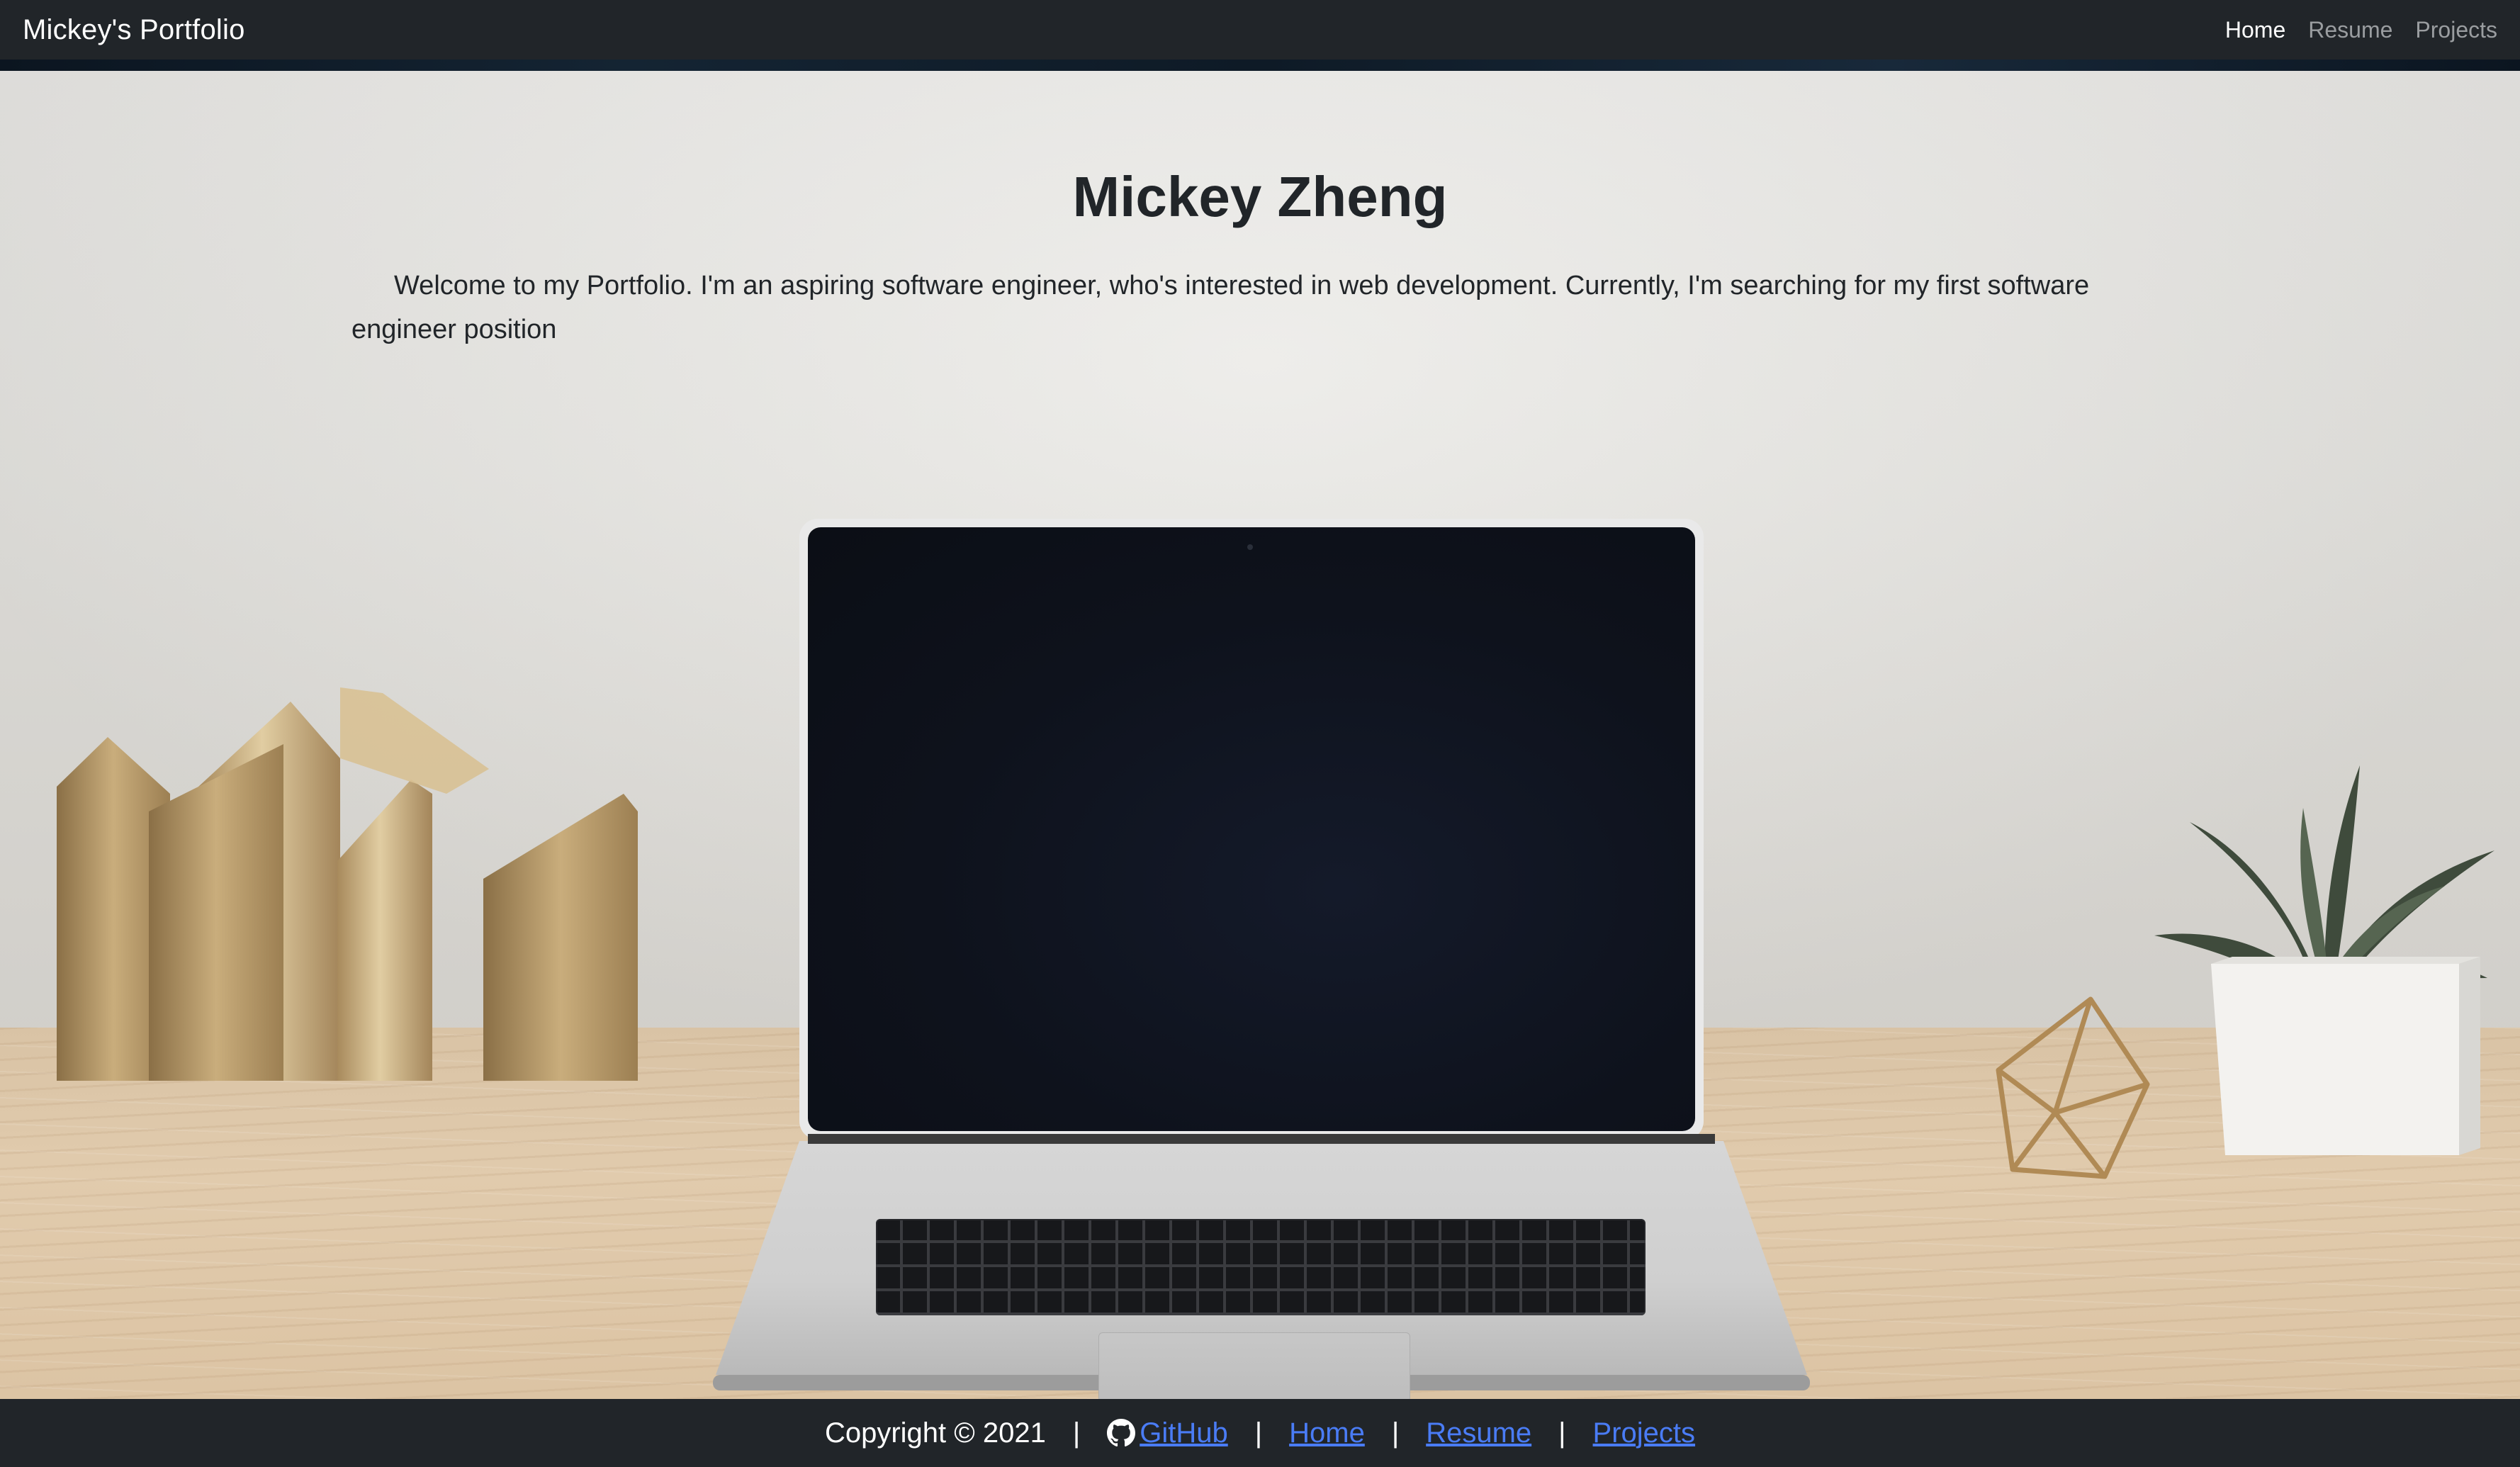 The image size is (2520, 1467). I want to click on keyboard-rows, so click(1261, 1267).